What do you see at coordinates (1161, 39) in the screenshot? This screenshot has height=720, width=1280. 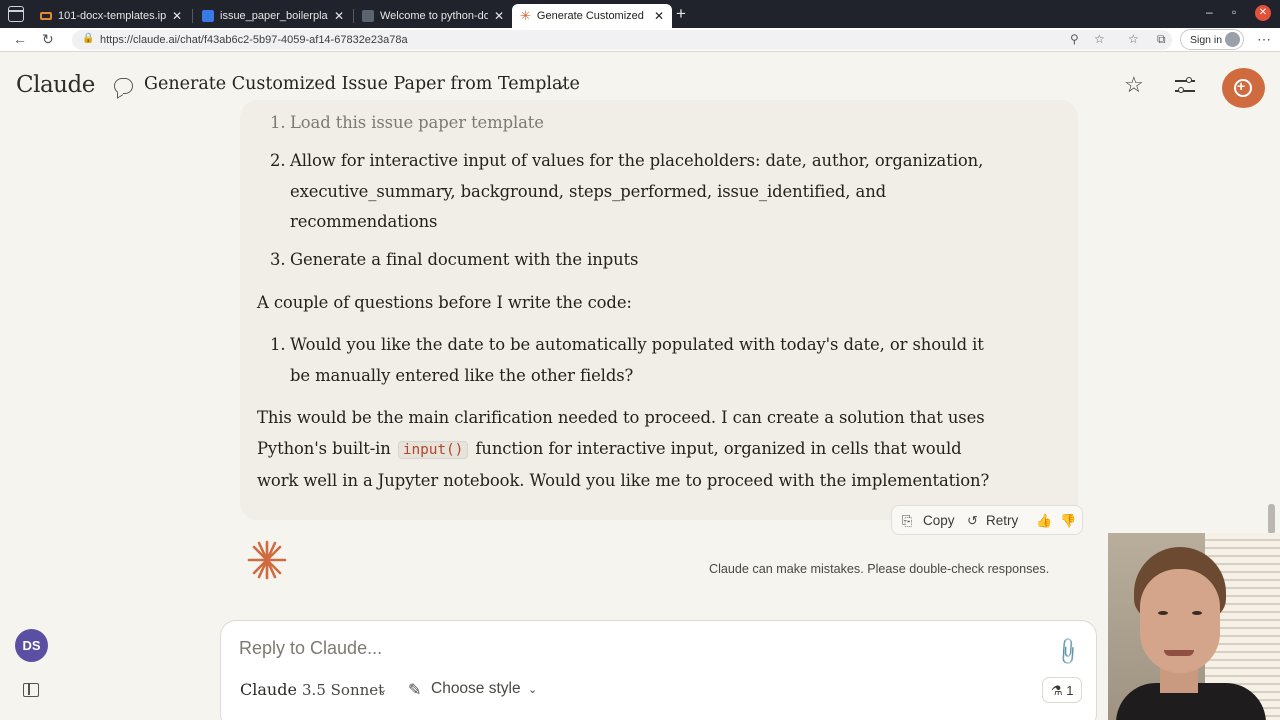 I see `collections-icon: ⧉` at bounding box center [1161, 39].